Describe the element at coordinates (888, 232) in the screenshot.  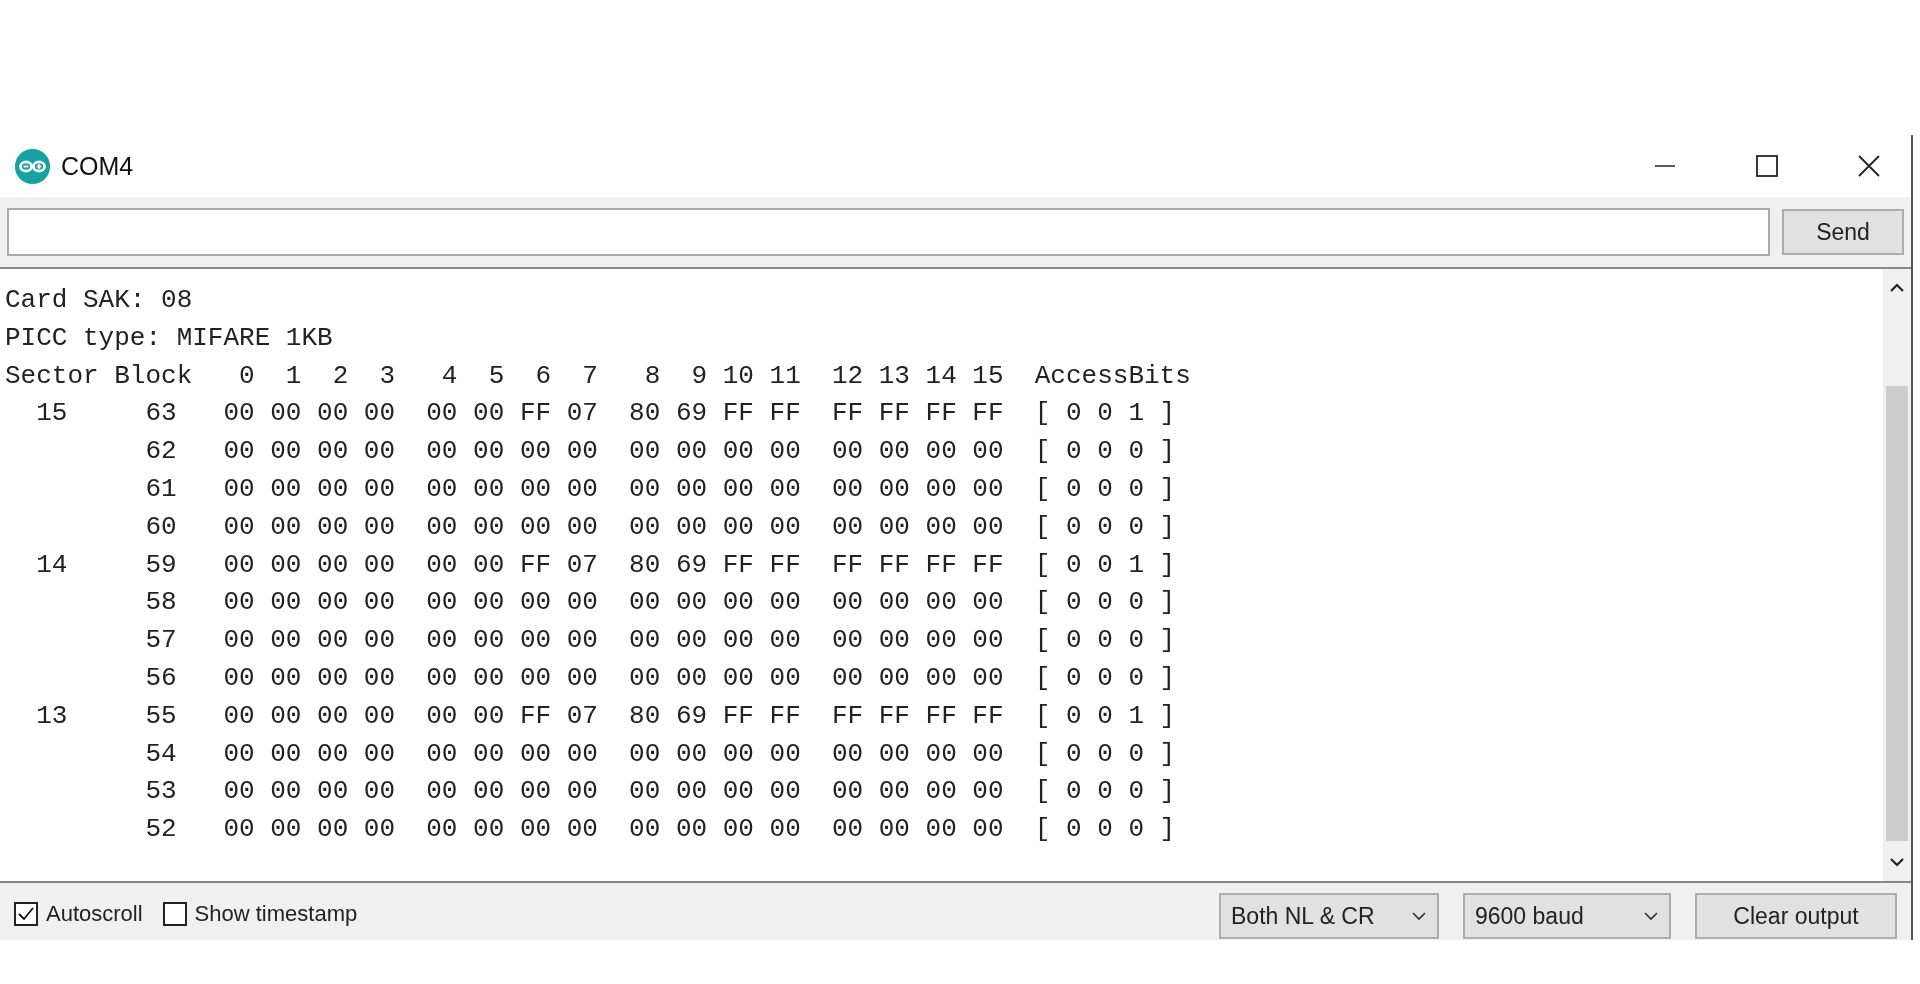
I see `input-field` at that location.